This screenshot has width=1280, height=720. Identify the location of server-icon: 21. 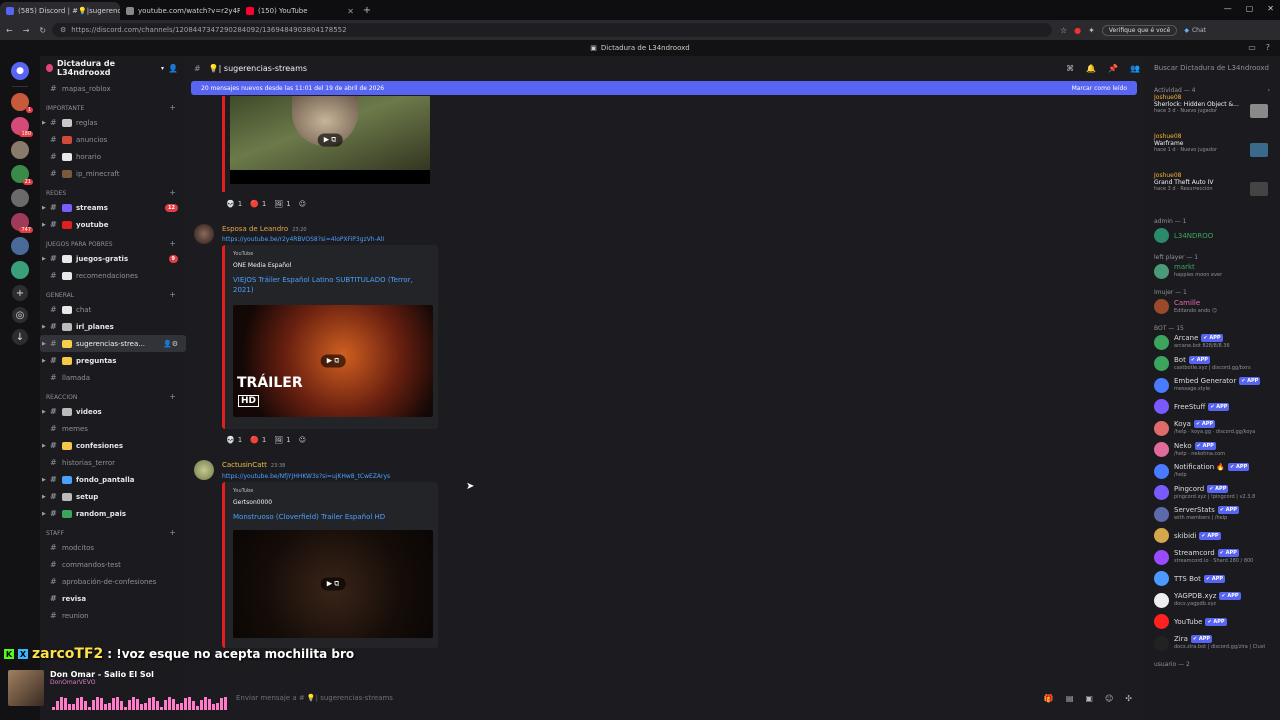
(22, 175).